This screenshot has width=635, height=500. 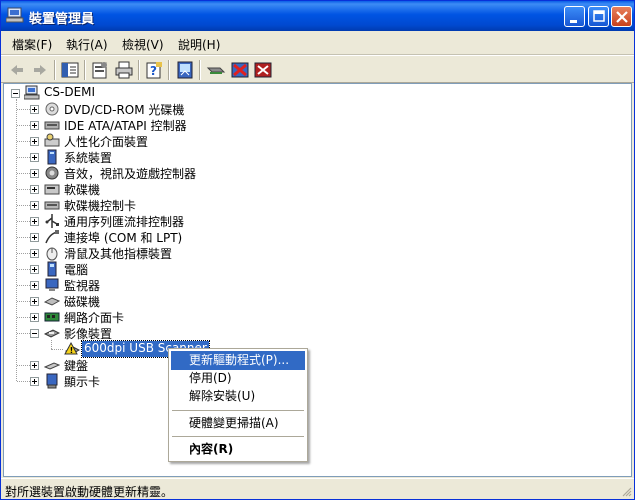 I want to click on context-disable: 停用(D), so click(x=238, y=378).